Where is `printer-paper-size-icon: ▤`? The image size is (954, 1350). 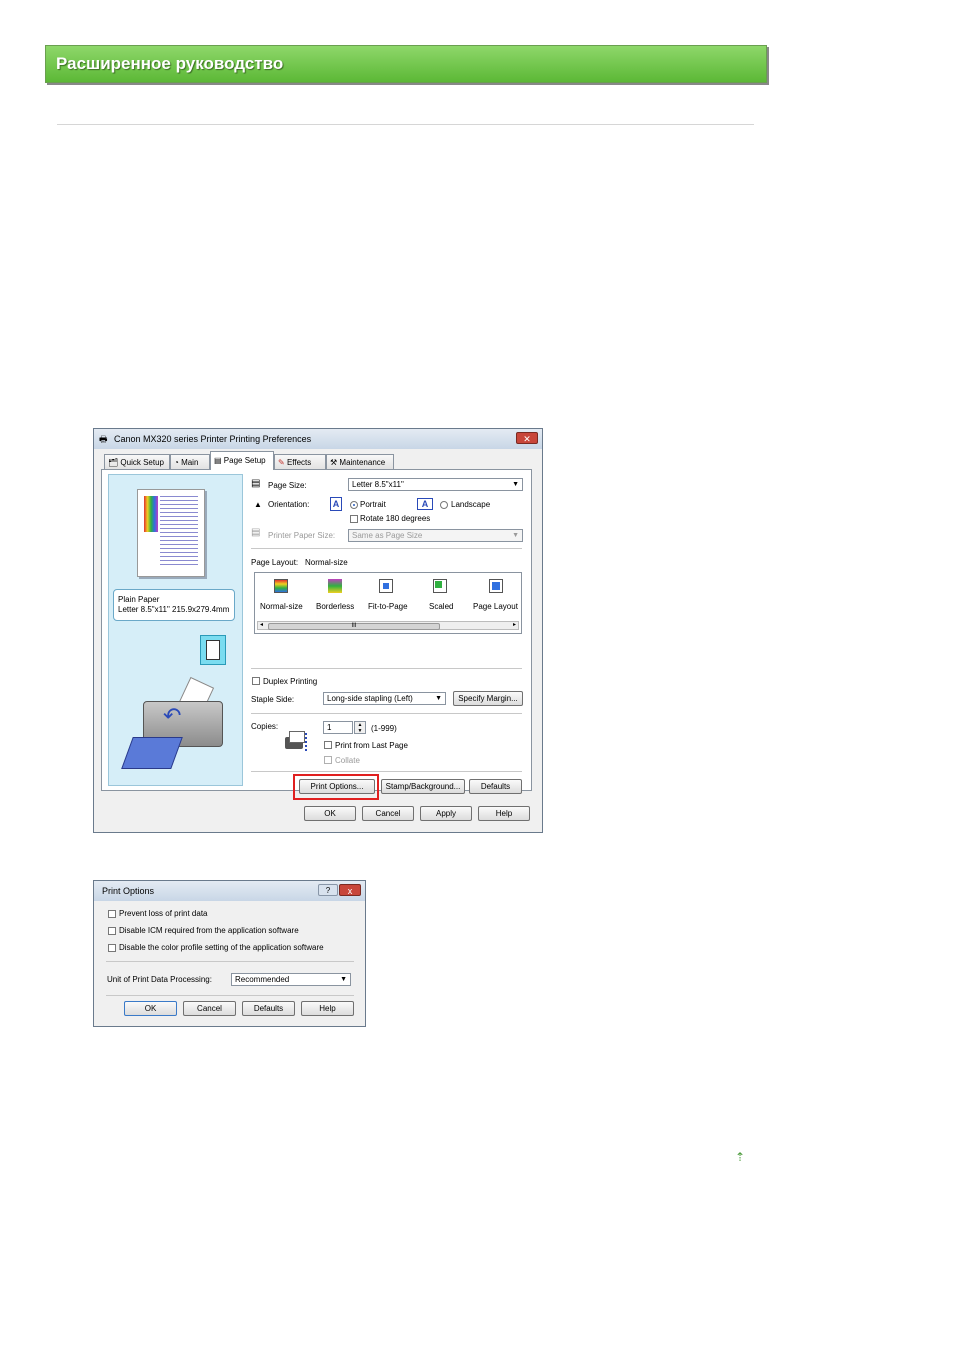 printer-paper-size-icon: ▤ is located at coordinates (256, 532).